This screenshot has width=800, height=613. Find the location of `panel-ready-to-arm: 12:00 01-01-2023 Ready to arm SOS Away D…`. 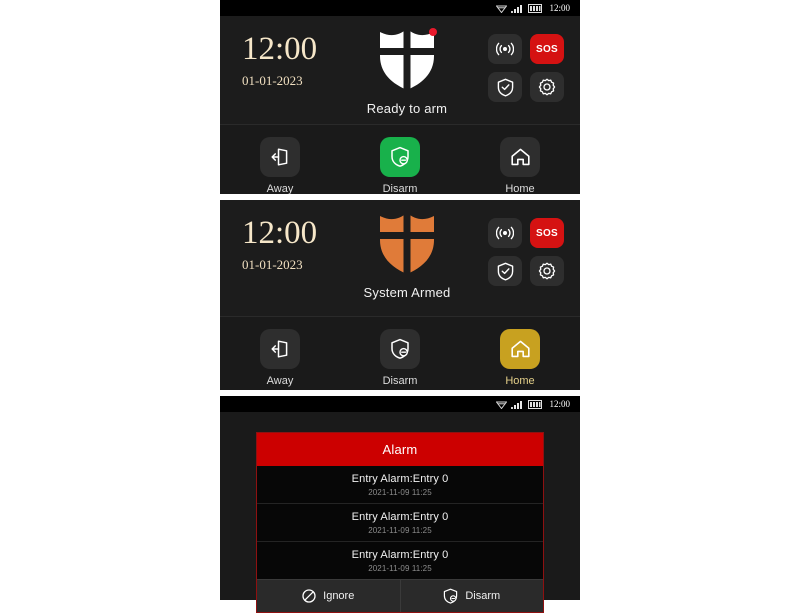

panel-ready-to-arm: 12:00 01-01-2023 Ready to arm SOS Away D… is located at coordinates (400, 105).